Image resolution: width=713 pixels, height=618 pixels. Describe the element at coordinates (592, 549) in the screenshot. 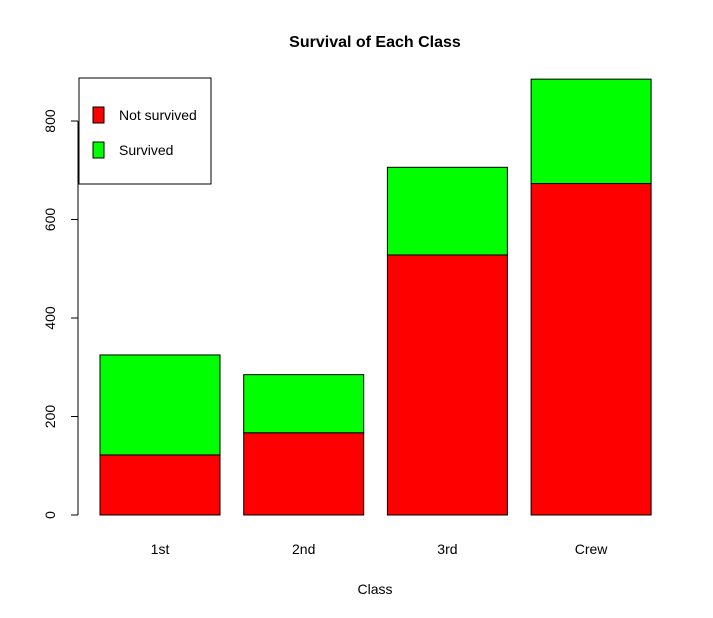

I see `x-tick-label: Crew` at that location.